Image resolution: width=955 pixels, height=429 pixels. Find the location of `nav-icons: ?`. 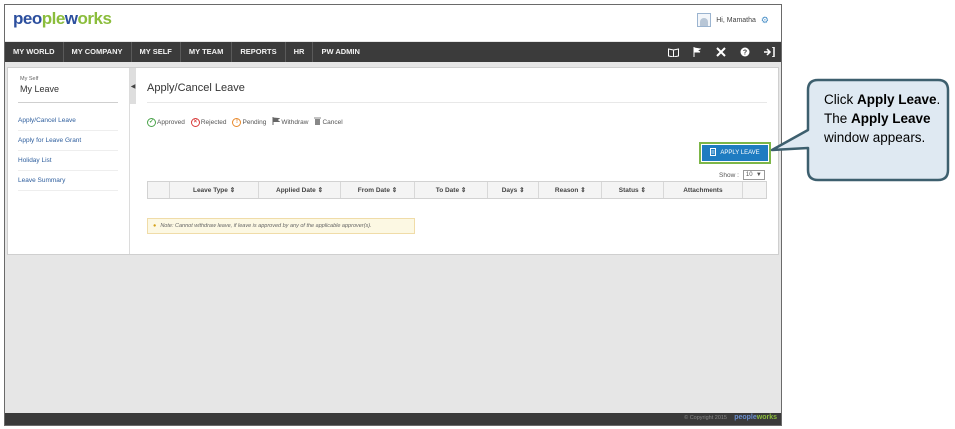

nav-icons: ? is located at coordinates (721, 52).